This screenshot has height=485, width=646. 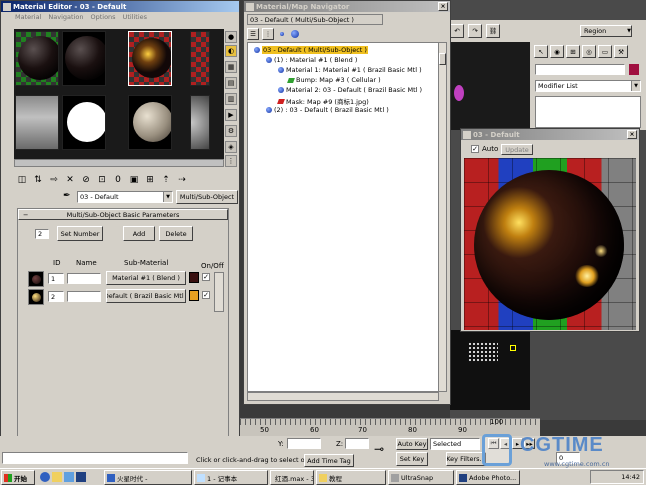 What do you see at coordinates (412, 459) in the screenshot?
I see `set-key-button: Set Key` at bounding box center [412, 459].